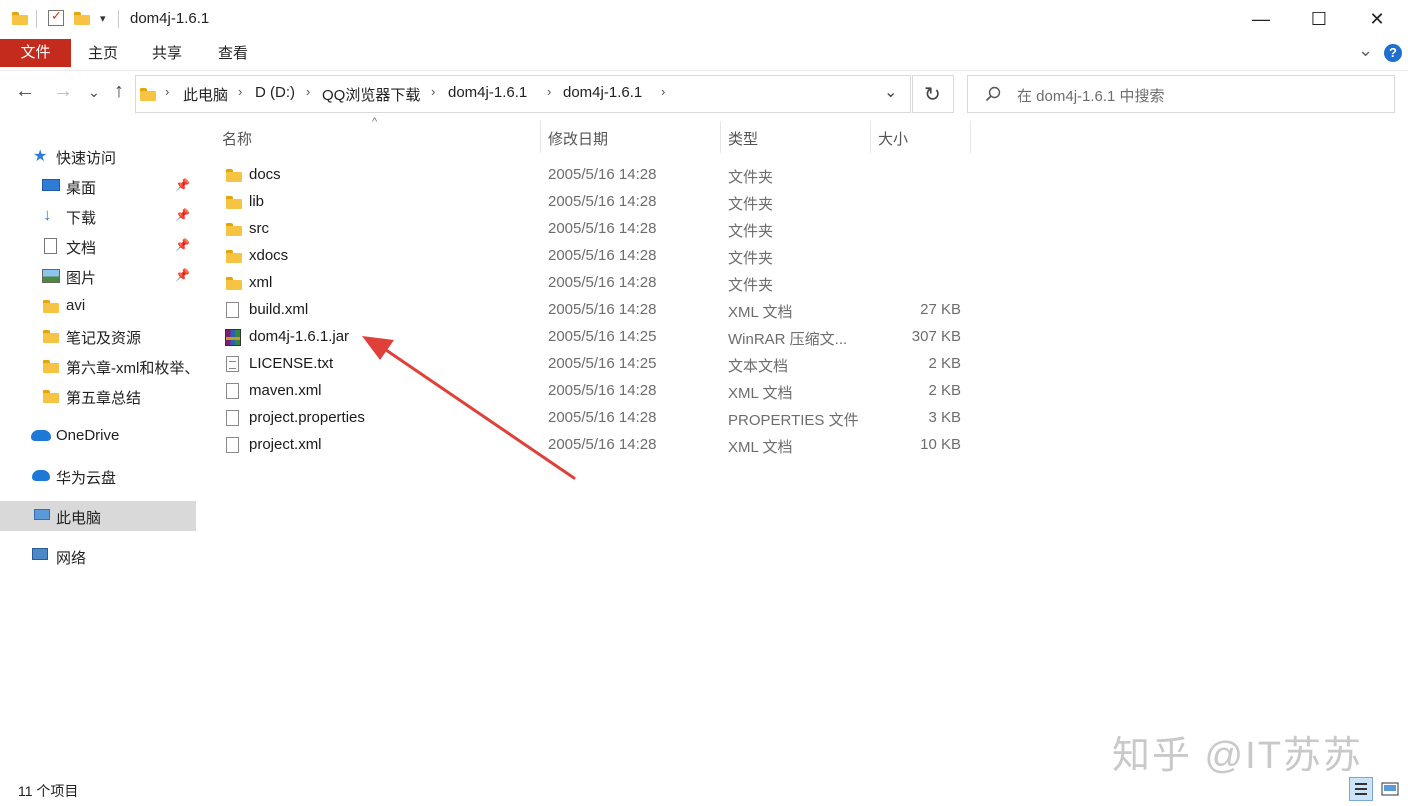 This screenshot has width=1408, height=806. What do you see at coordinates (760, 447) in the screenshot?
I see `item-type: XML 文档` at bounding box center [760, 447].